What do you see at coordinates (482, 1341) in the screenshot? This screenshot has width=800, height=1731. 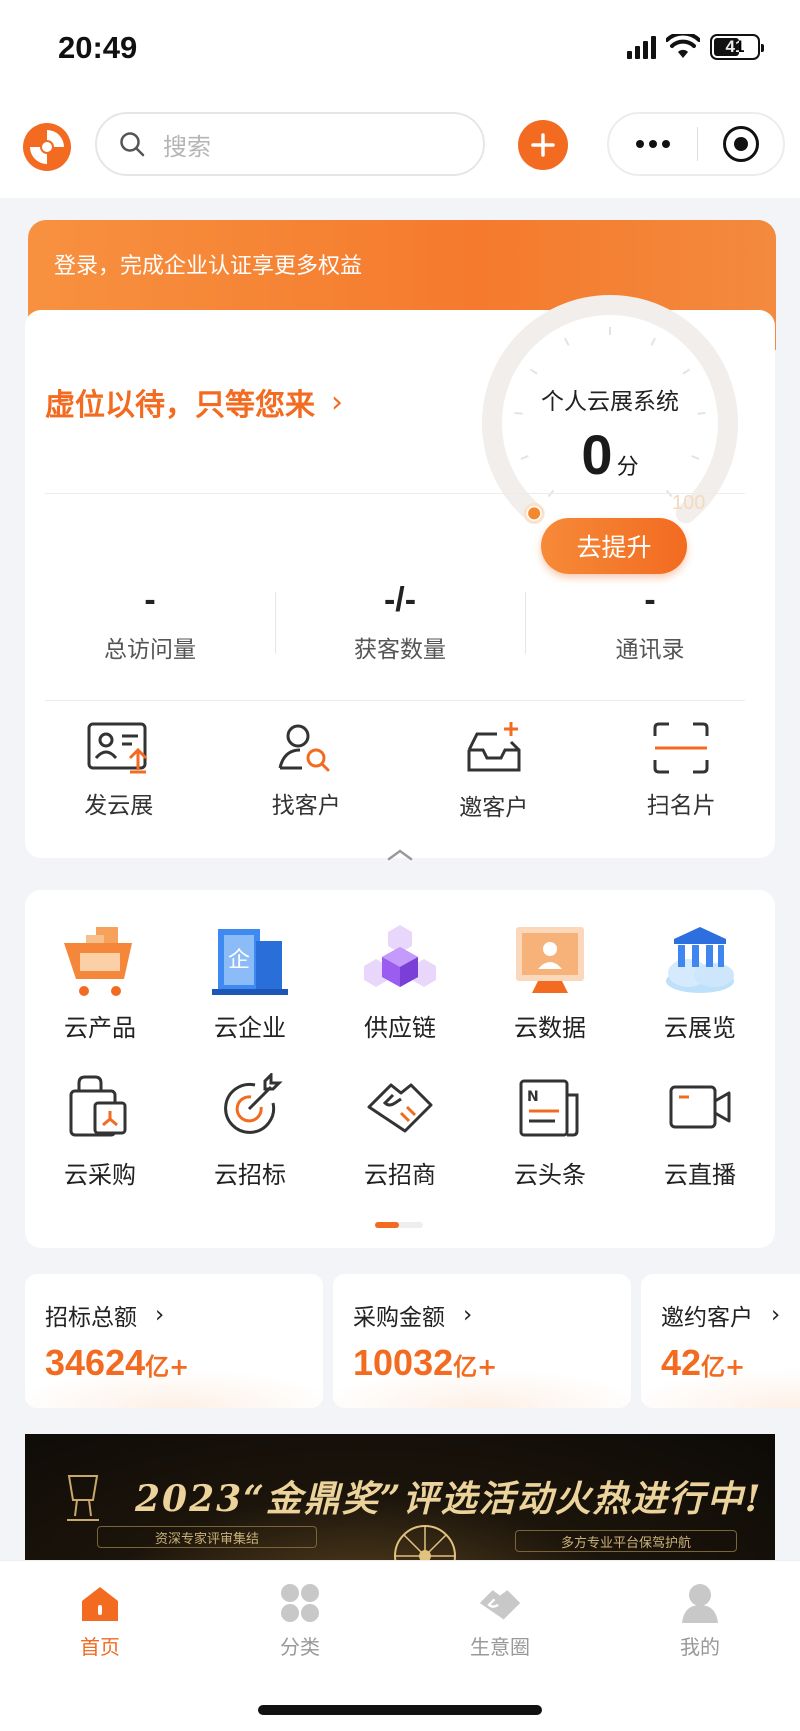 I see `metric-purchase-amount: 采购金额 › 10032亿+` at bounding box center [482, 1341].